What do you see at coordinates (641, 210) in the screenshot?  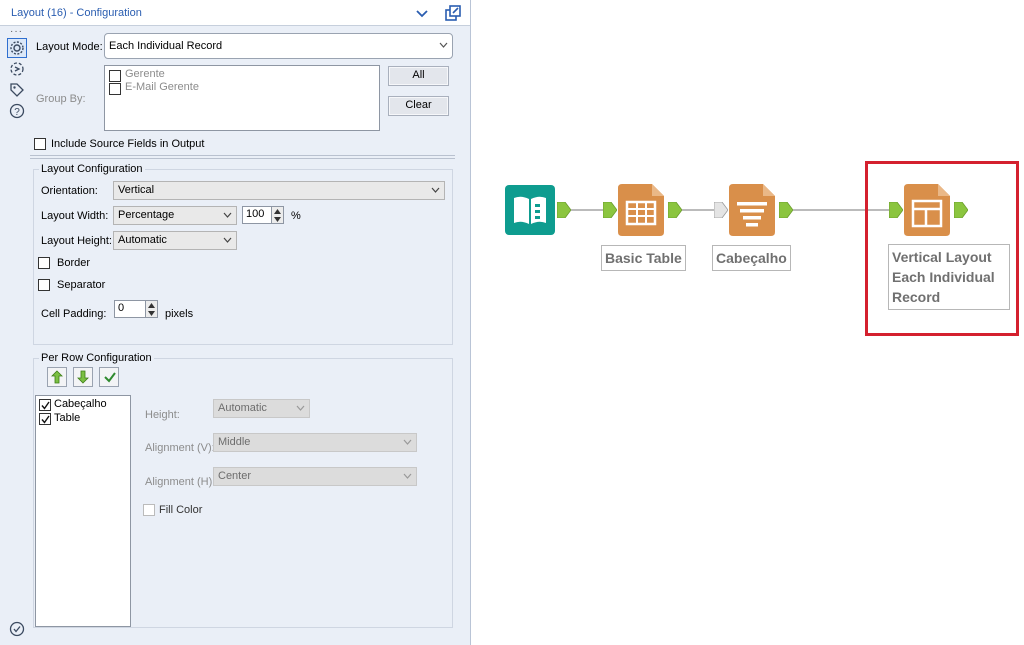 I see `basic-table-tool-icon` at bounding box center [641, 210].